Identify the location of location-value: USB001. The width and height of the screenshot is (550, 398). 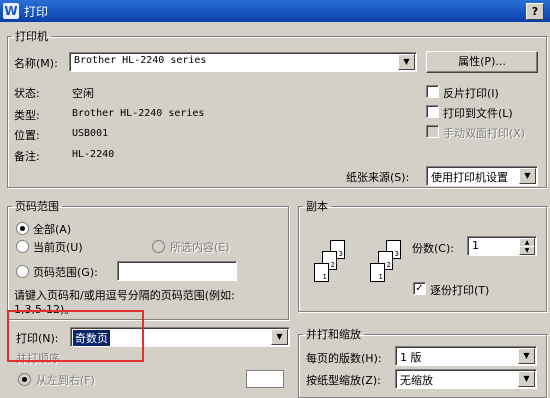
(90, 133).